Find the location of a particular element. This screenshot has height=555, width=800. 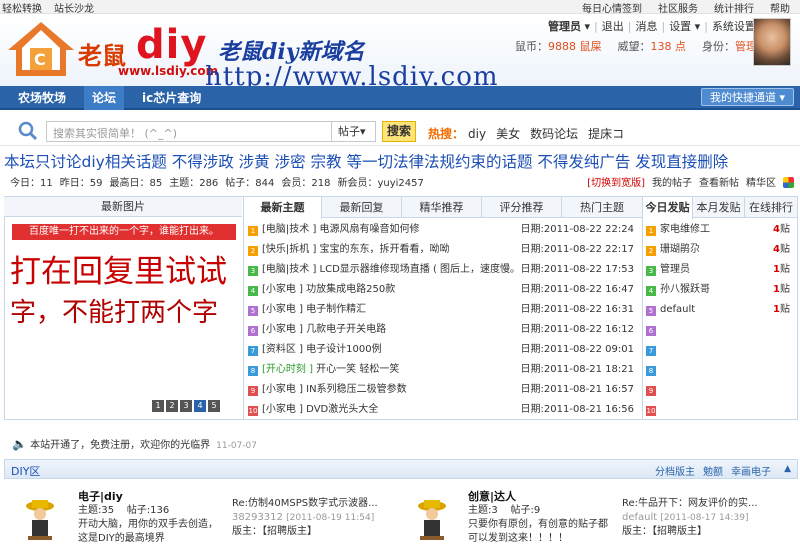

thread-title: 功放集成电路250款 is located at coordinates (350, 290).